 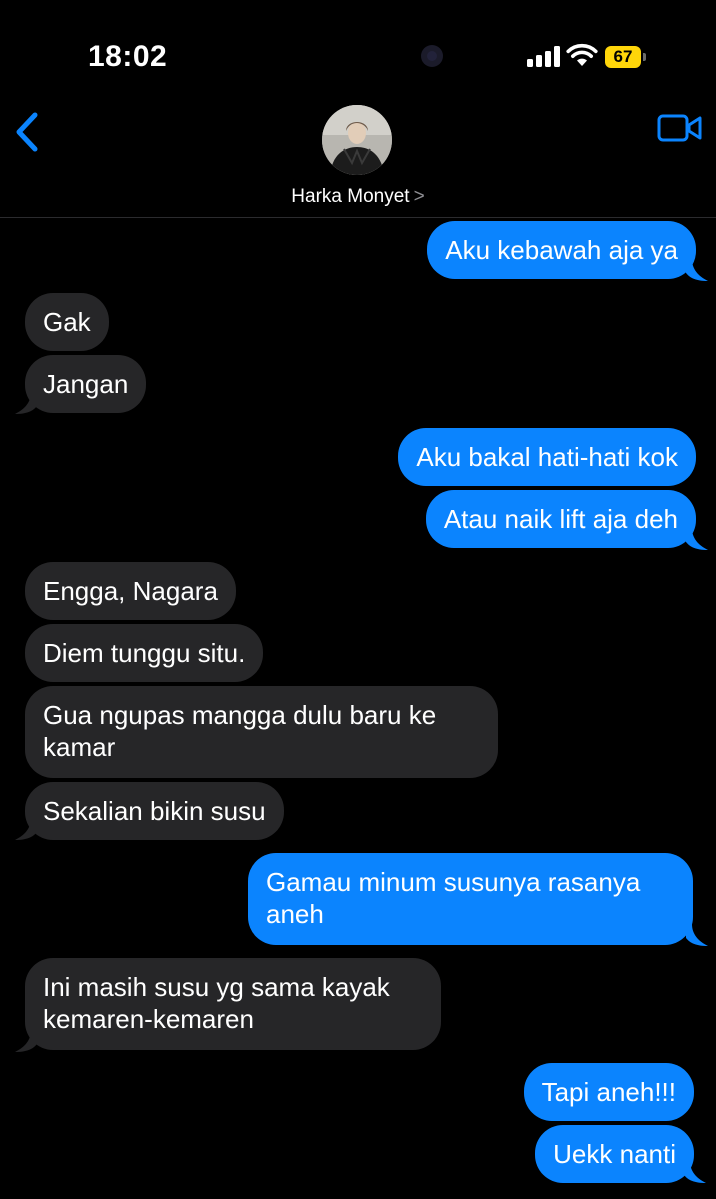 I want to click on chevron-right-icon: >, so click(x=419, y=196).